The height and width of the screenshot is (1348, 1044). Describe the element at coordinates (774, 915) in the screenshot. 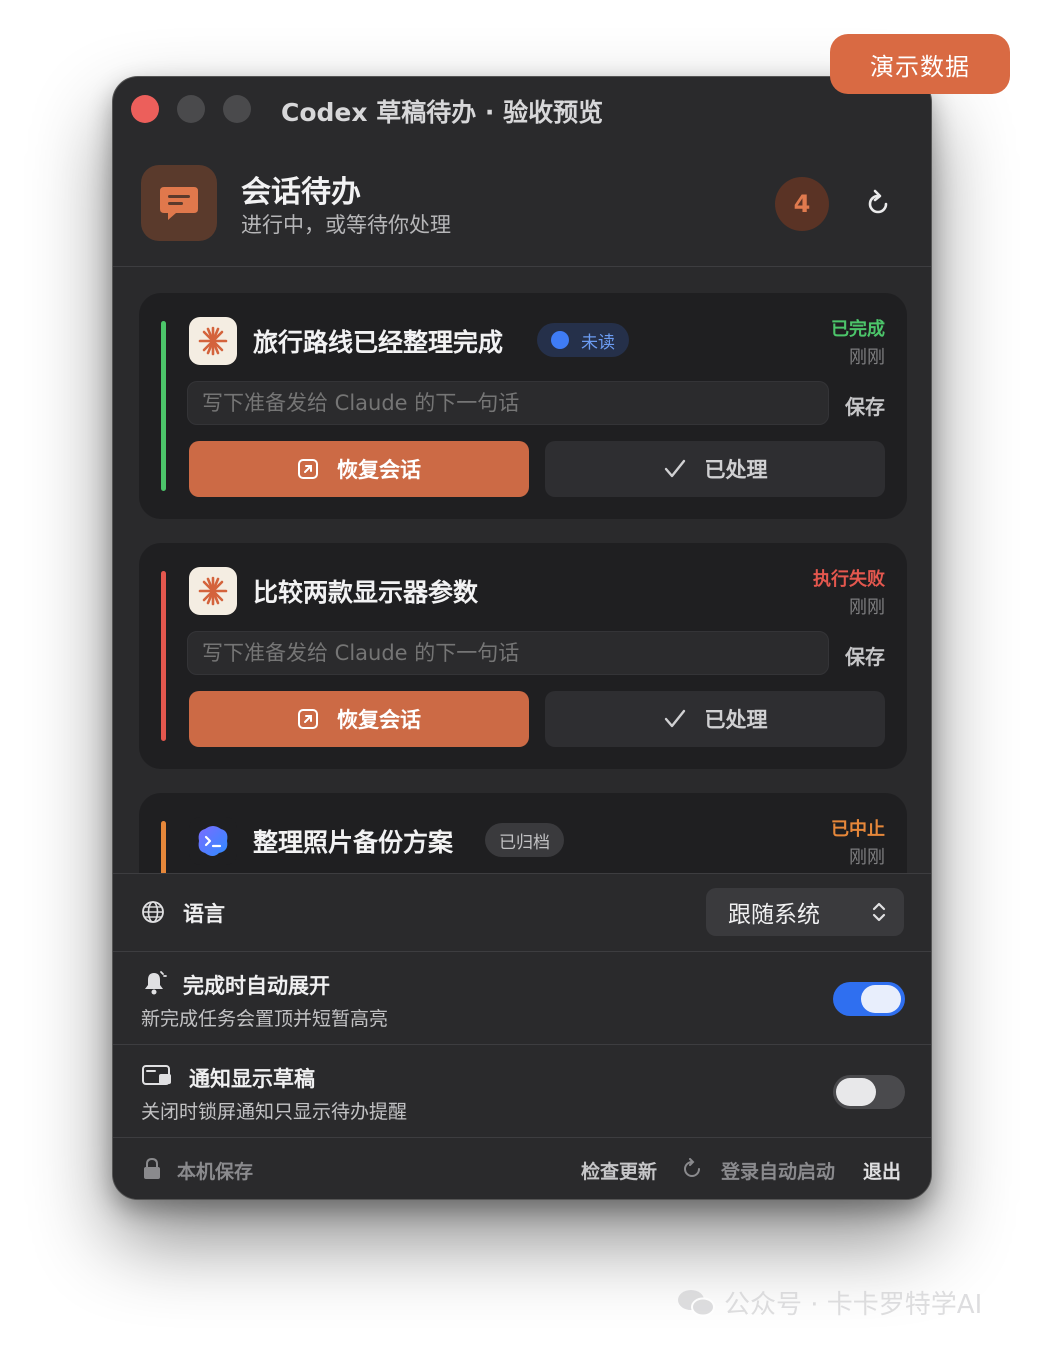

I see `language-select-value: 跟随系统` at that location.